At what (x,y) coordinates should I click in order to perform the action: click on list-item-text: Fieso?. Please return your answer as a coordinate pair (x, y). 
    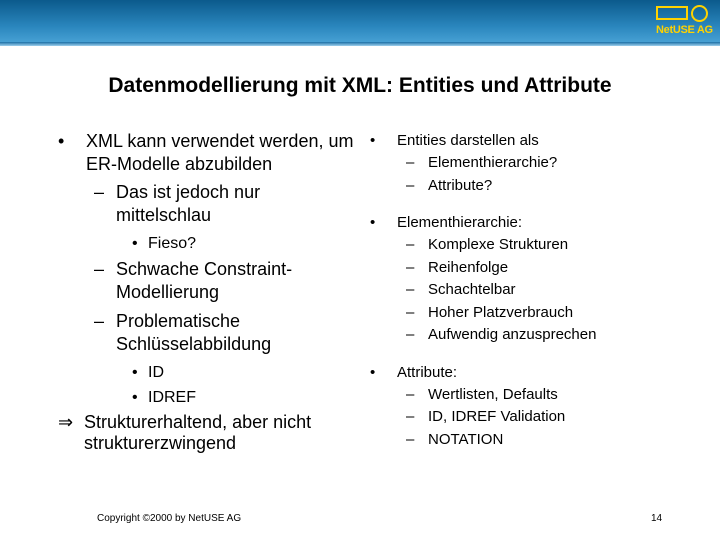
    Looking at the image, I should click on (172, 243).